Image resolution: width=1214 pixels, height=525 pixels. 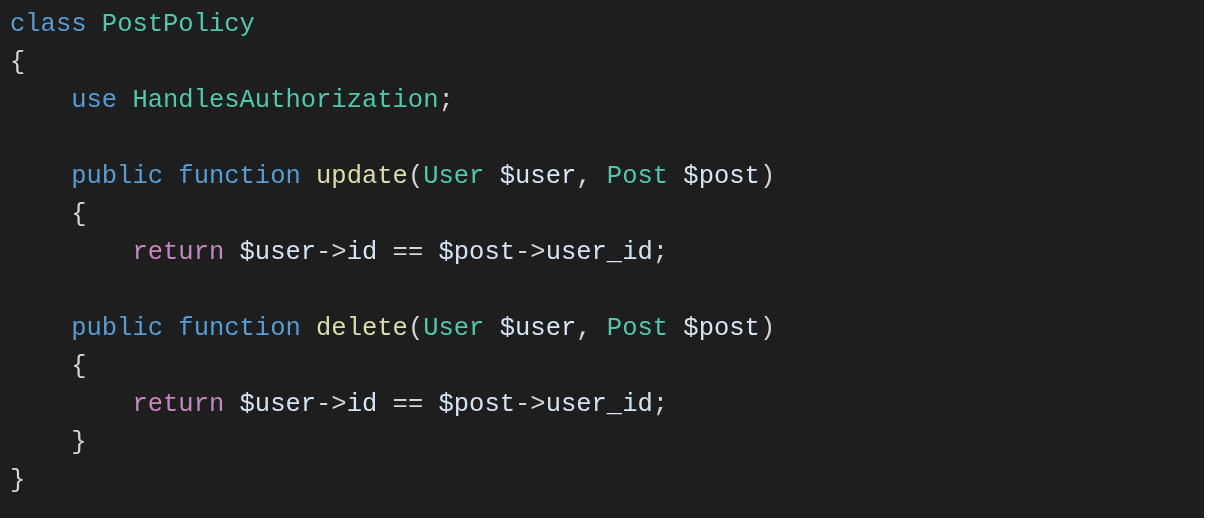 I want to click on code-line: public function delete(User $user, Post $post), so click(x=423, y=329).